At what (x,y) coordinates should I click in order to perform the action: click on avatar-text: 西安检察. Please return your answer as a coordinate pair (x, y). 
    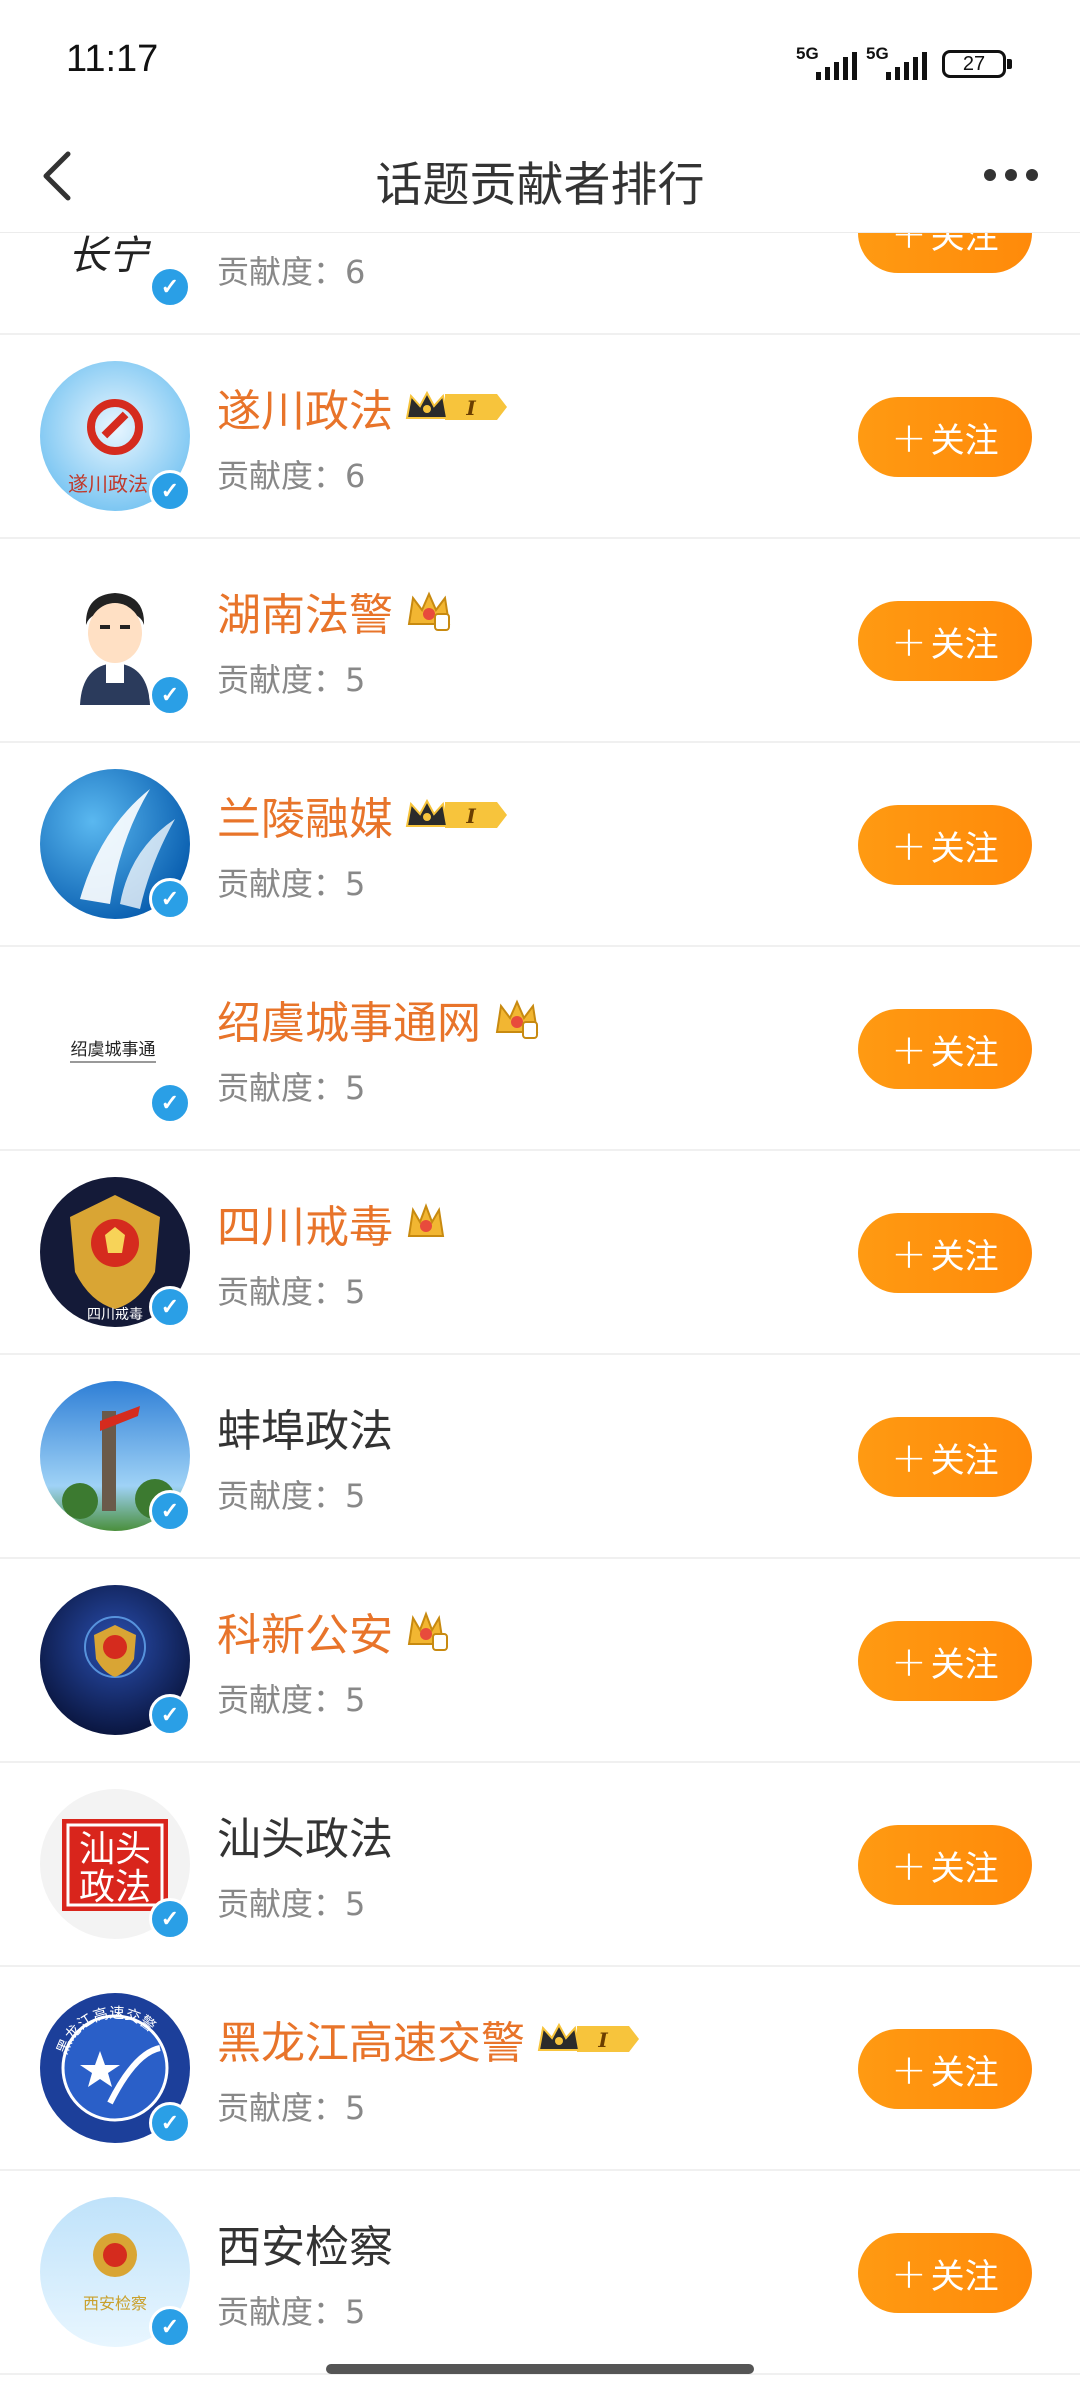
    Looking at the image, I should click on (115, 2303).